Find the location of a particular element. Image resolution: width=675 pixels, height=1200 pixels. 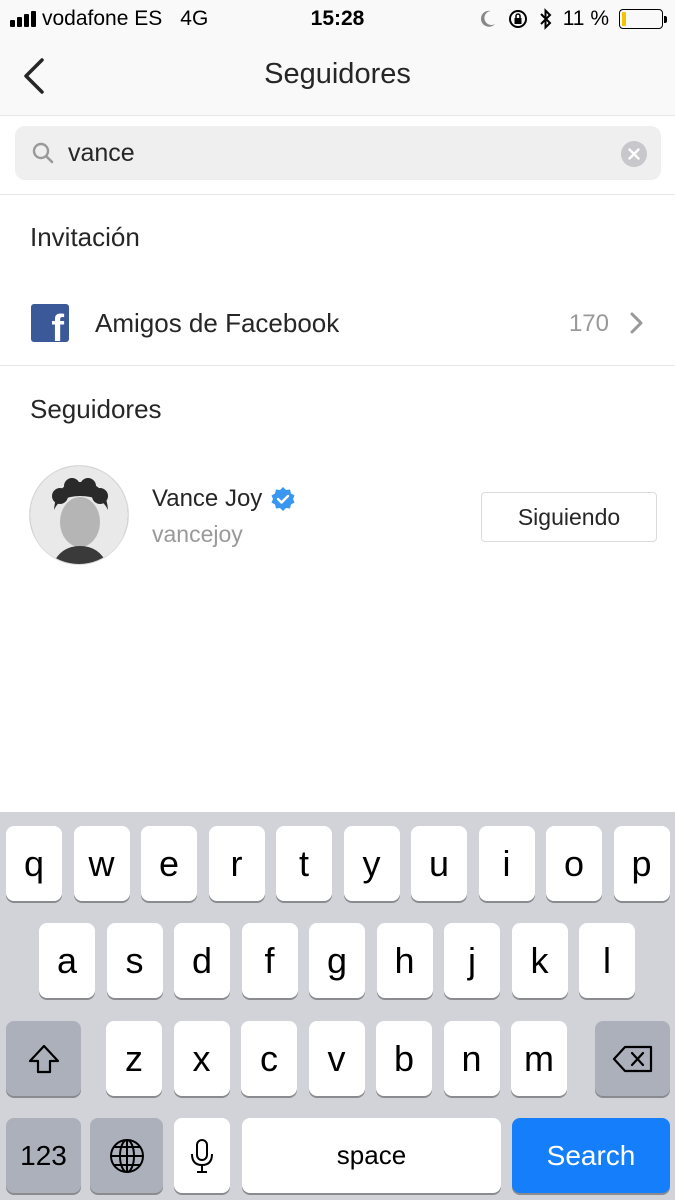

backspace-icon is located at coordinates (632, 1058).